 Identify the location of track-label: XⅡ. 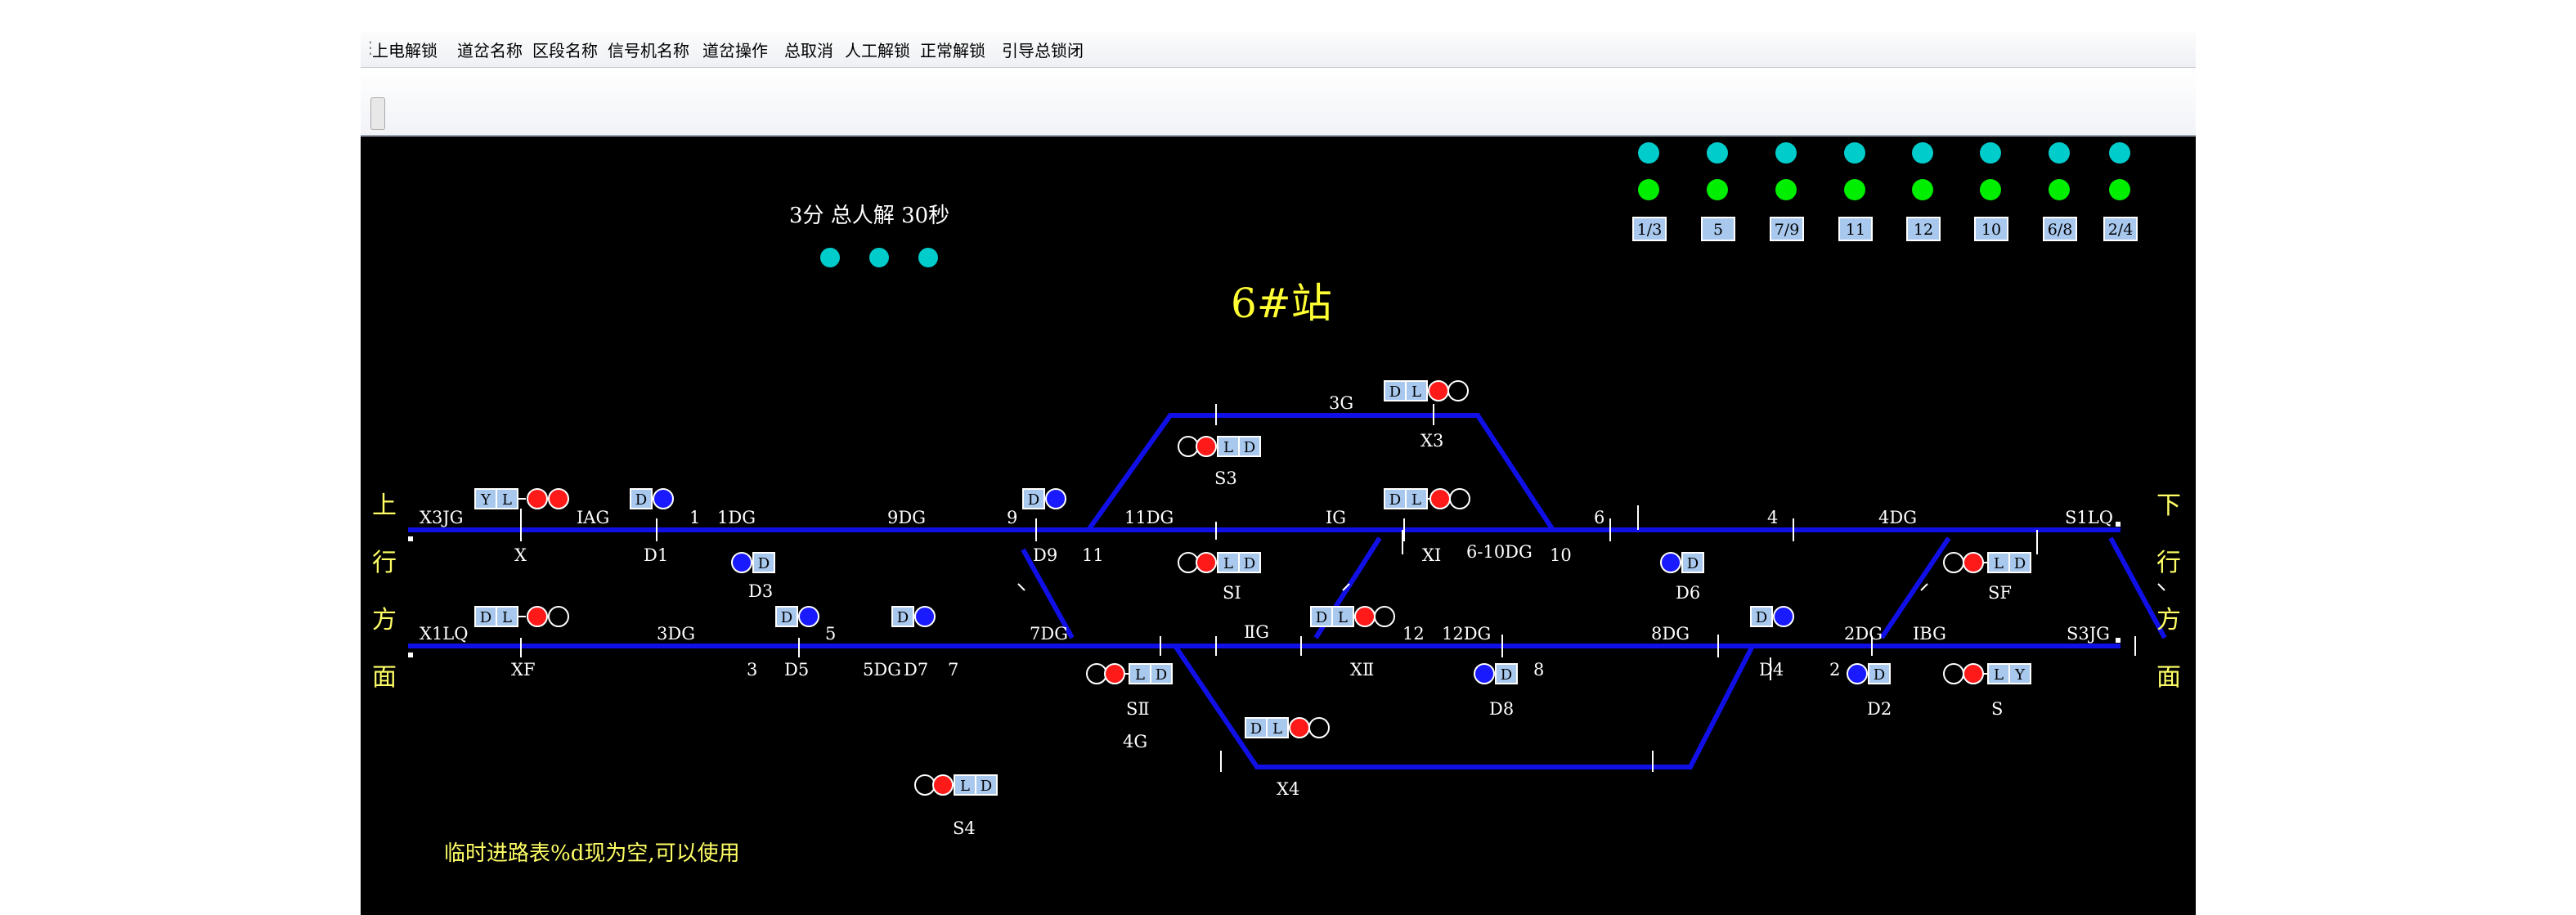
(1362, 670).